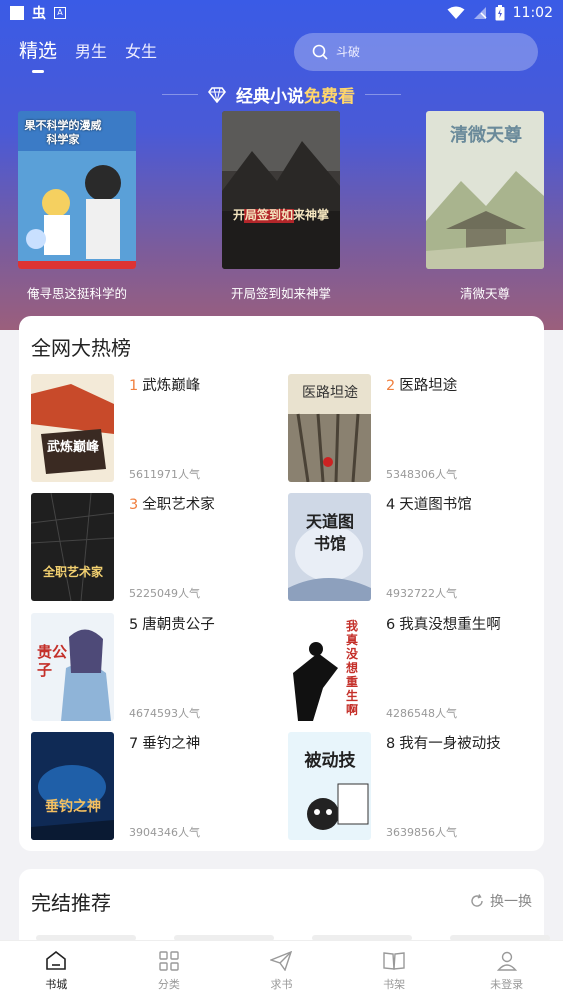 The height and width of the screenshot is (1002, 563). Describe the element at coordinates (39, 14) in the screenshot. I see `app-notification-icon: 虫` at that location.